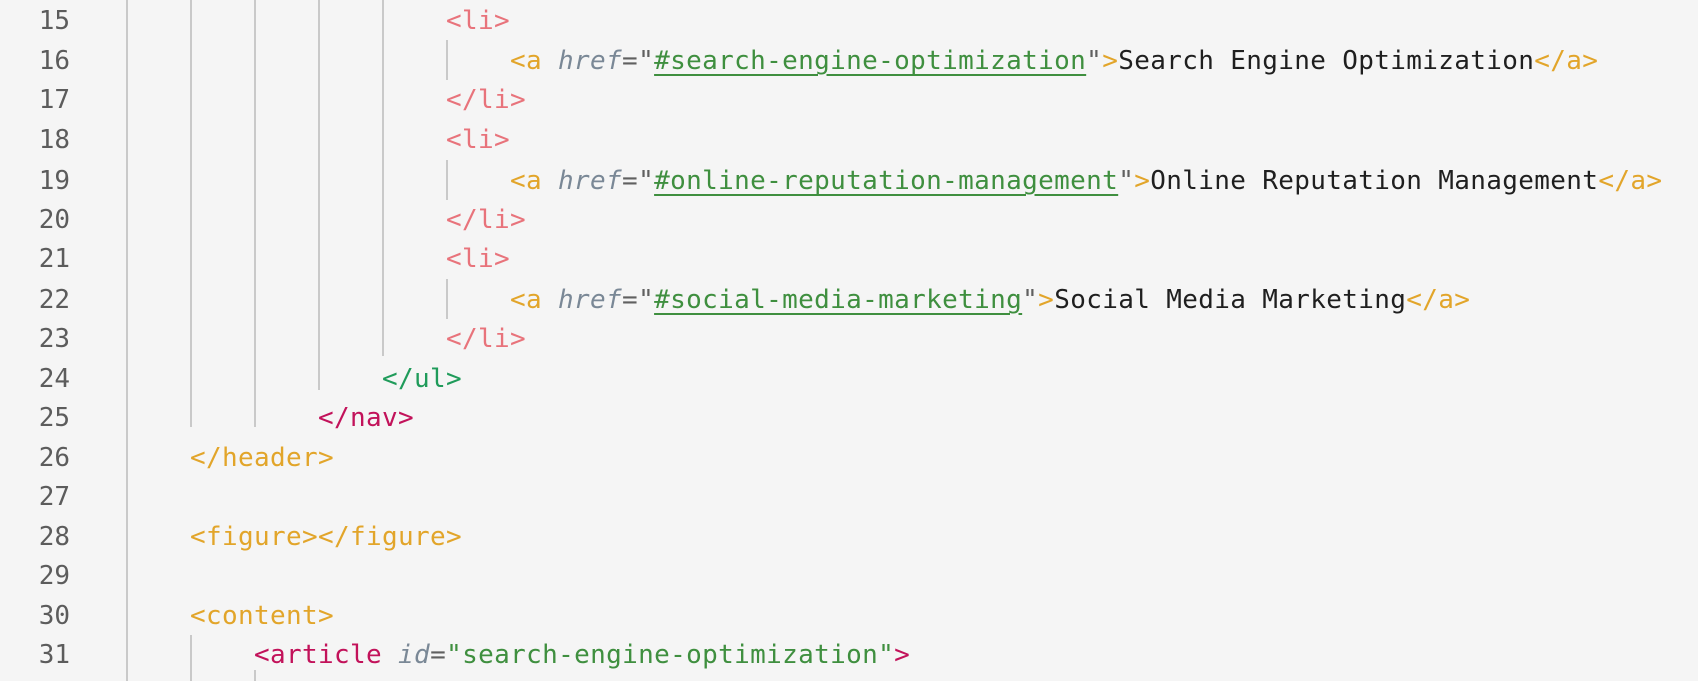 The height and width of the screenshot is (681, 1698). Describe the element at coordinates (318, 655) in the screenshot. I see `article-open-tag: <article` at that location.